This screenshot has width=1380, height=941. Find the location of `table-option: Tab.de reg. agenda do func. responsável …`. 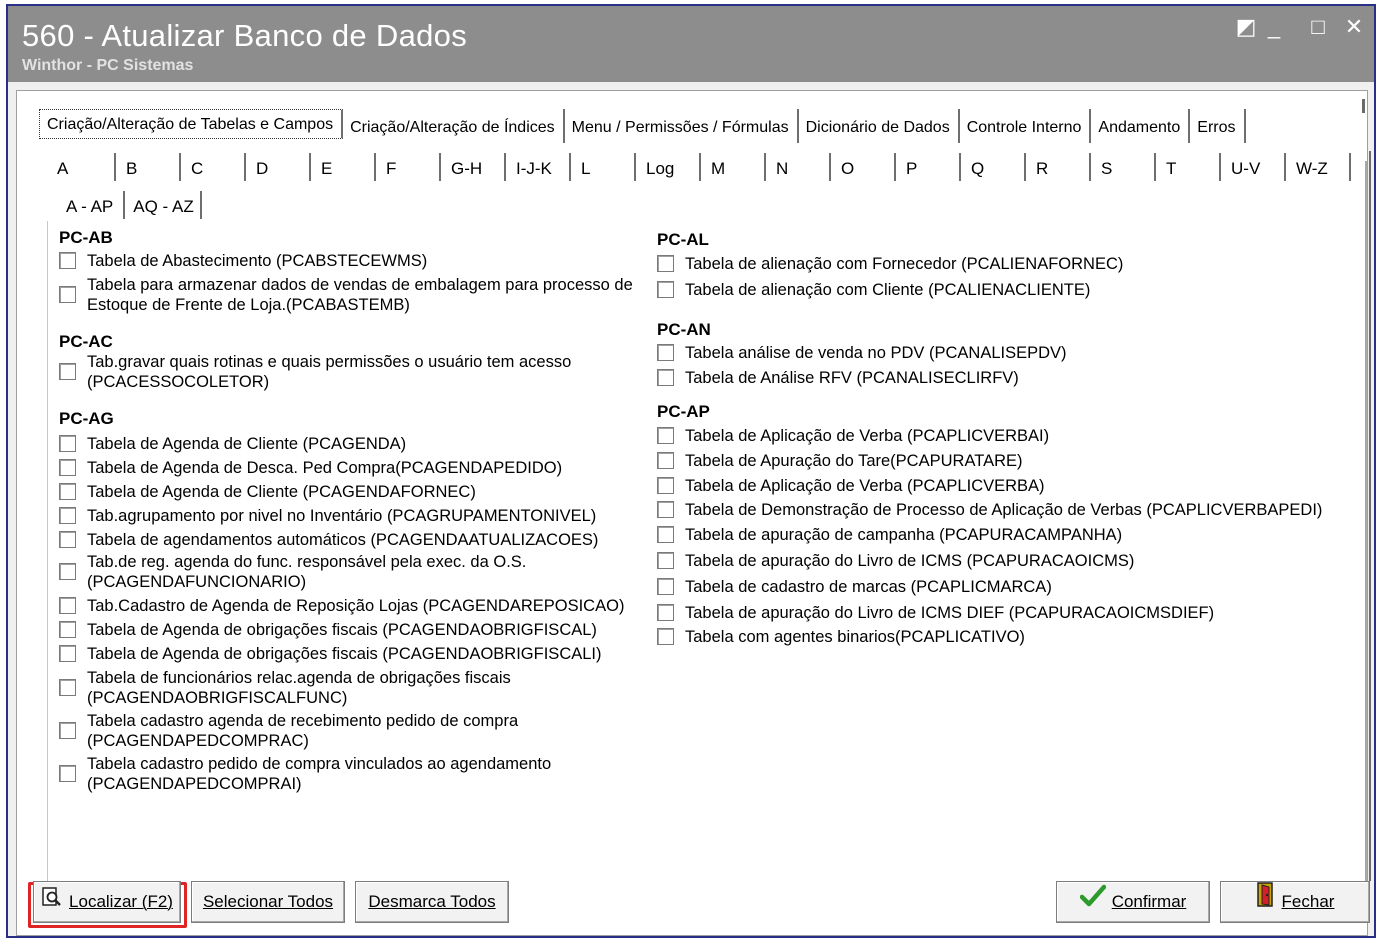

table-option: Tab.de reg. agenda do func. responsável … is located at coordinates (309, 572).